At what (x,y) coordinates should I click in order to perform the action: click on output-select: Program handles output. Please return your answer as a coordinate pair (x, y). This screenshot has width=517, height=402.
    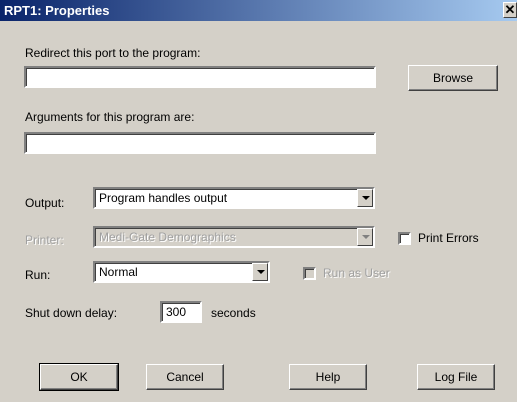
    Looking at the image, I should click on (234, 198).